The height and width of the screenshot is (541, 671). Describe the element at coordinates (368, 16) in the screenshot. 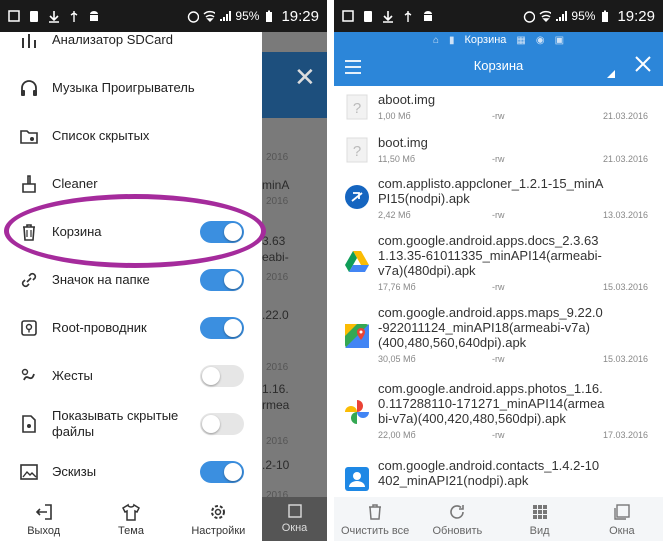

I see `sim-icon` at that location.